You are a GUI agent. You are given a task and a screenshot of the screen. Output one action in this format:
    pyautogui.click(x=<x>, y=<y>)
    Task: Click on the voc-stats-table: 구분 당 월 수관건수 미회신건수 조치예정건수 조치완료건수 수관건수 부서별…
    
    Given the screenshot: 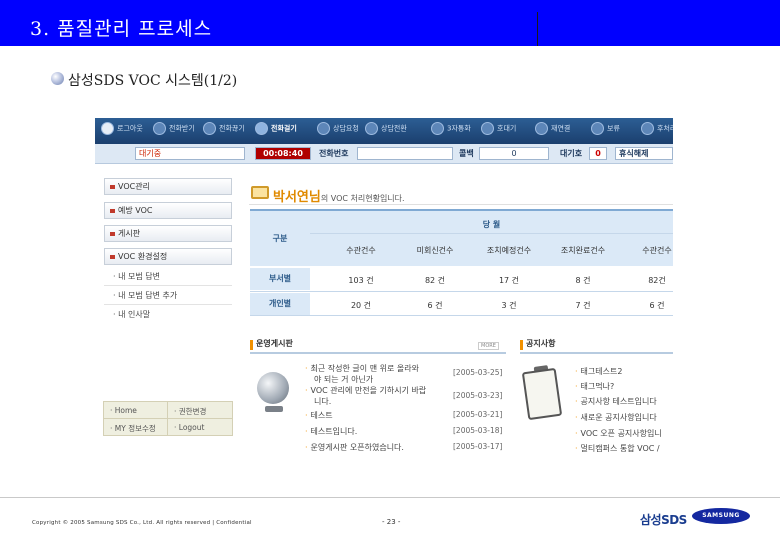 What is the action you would take?
    pyautogui.click(x=461, y=262)
    